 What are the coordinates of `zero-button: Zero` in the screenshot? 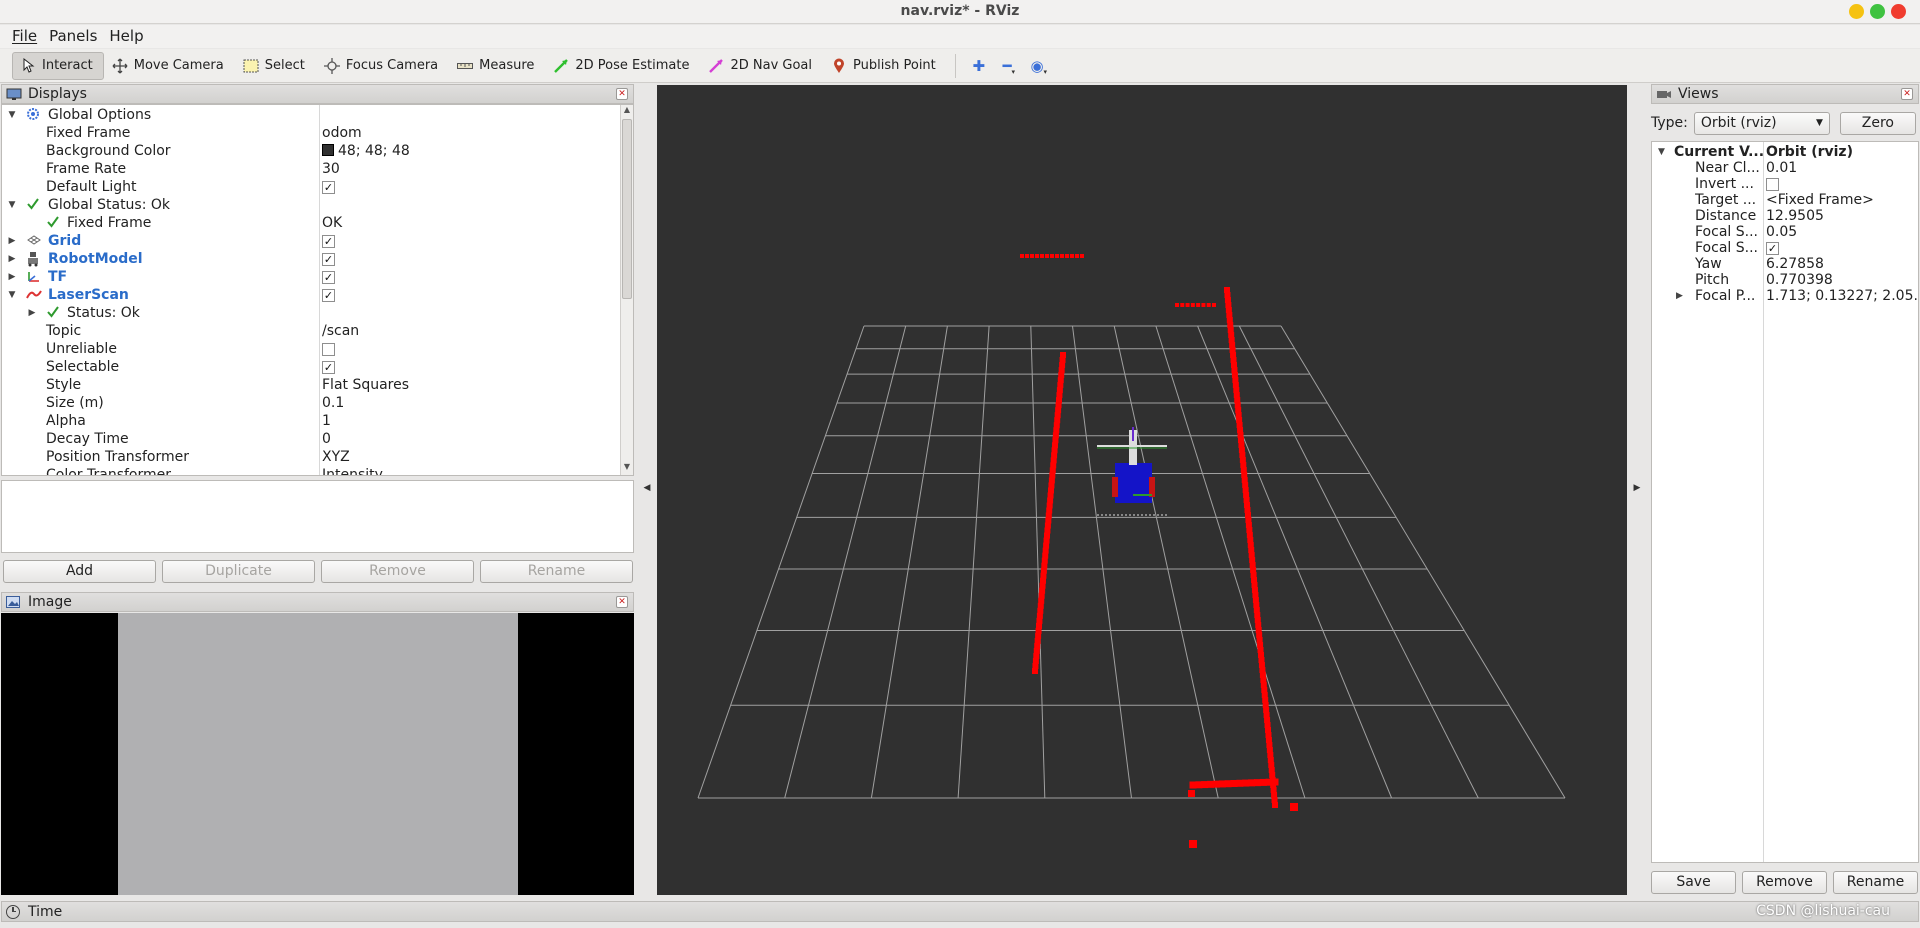 It's located at (1877, 123).